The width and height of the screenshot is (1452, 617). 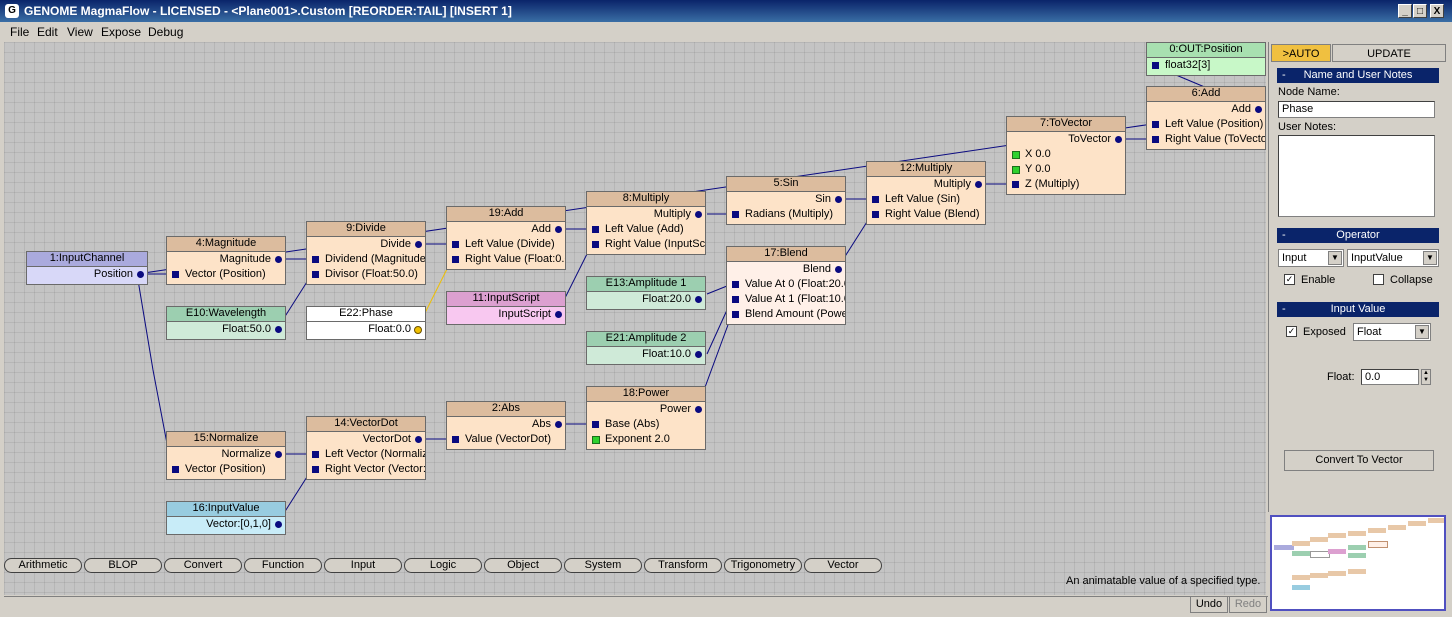 I want to click on node-wavelength: E10:Wavelength Float:50.0, so click(x=226, y=323).